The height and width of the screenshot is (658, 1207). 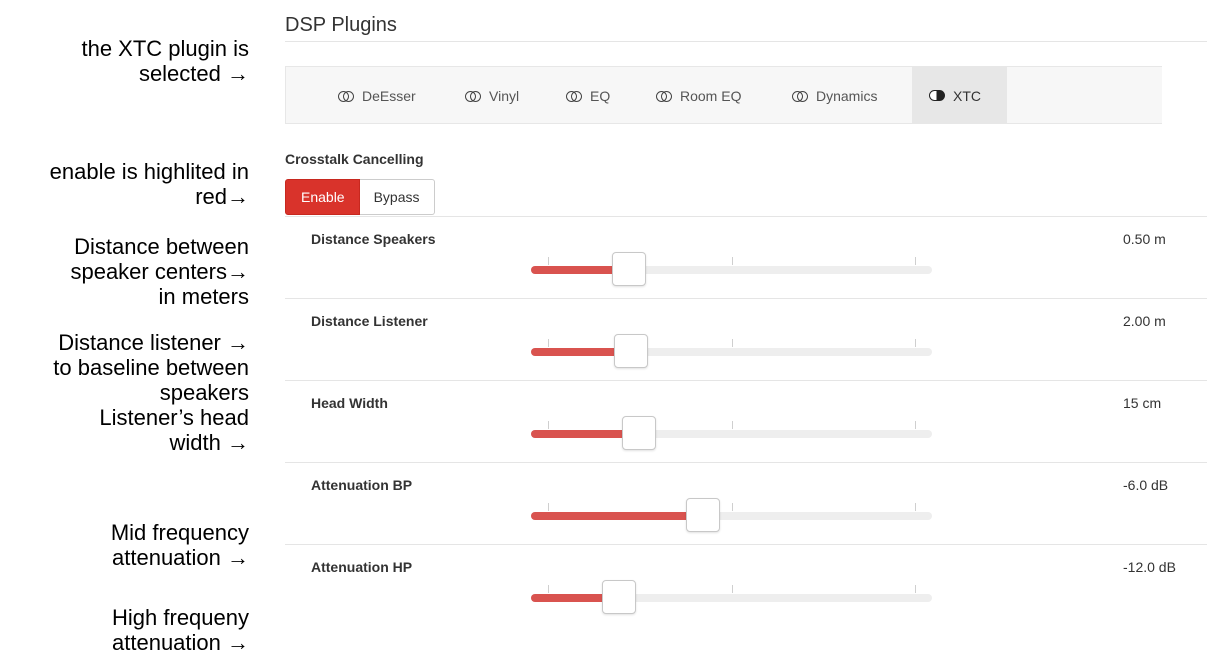 I want to click on annotation-line: width →, so click(x=209, y=442).